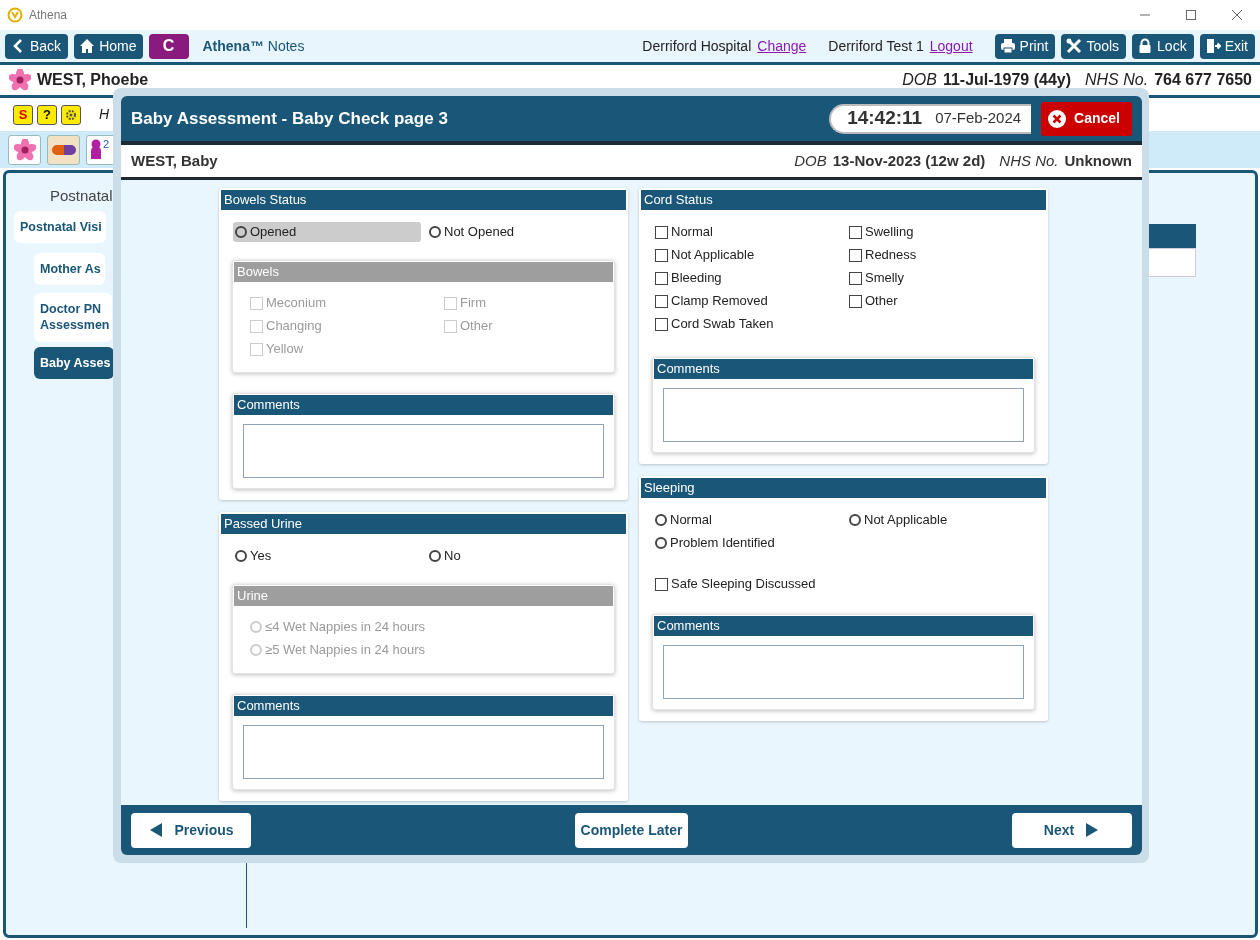 The width and height of the screenshot is (1260, 940). I want to click on flower-button, so click(24, 149).